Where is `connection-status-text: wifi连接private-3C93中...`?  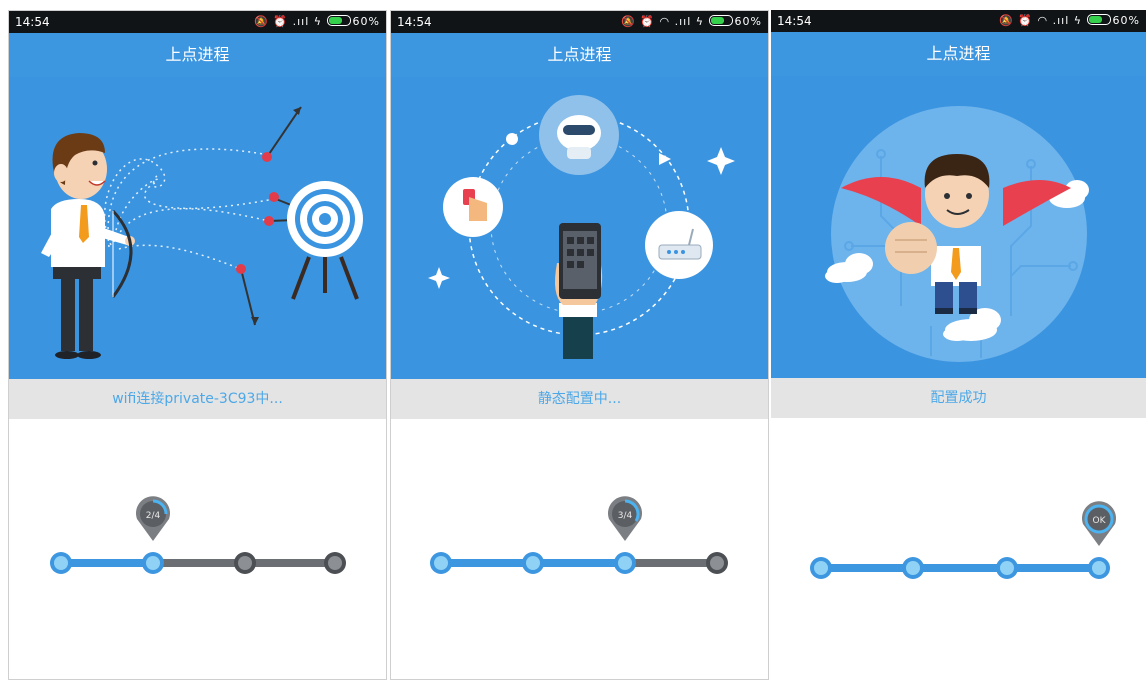 connection-status-text: wifi连接private-3C93中... is located at coordinates (197, 399).